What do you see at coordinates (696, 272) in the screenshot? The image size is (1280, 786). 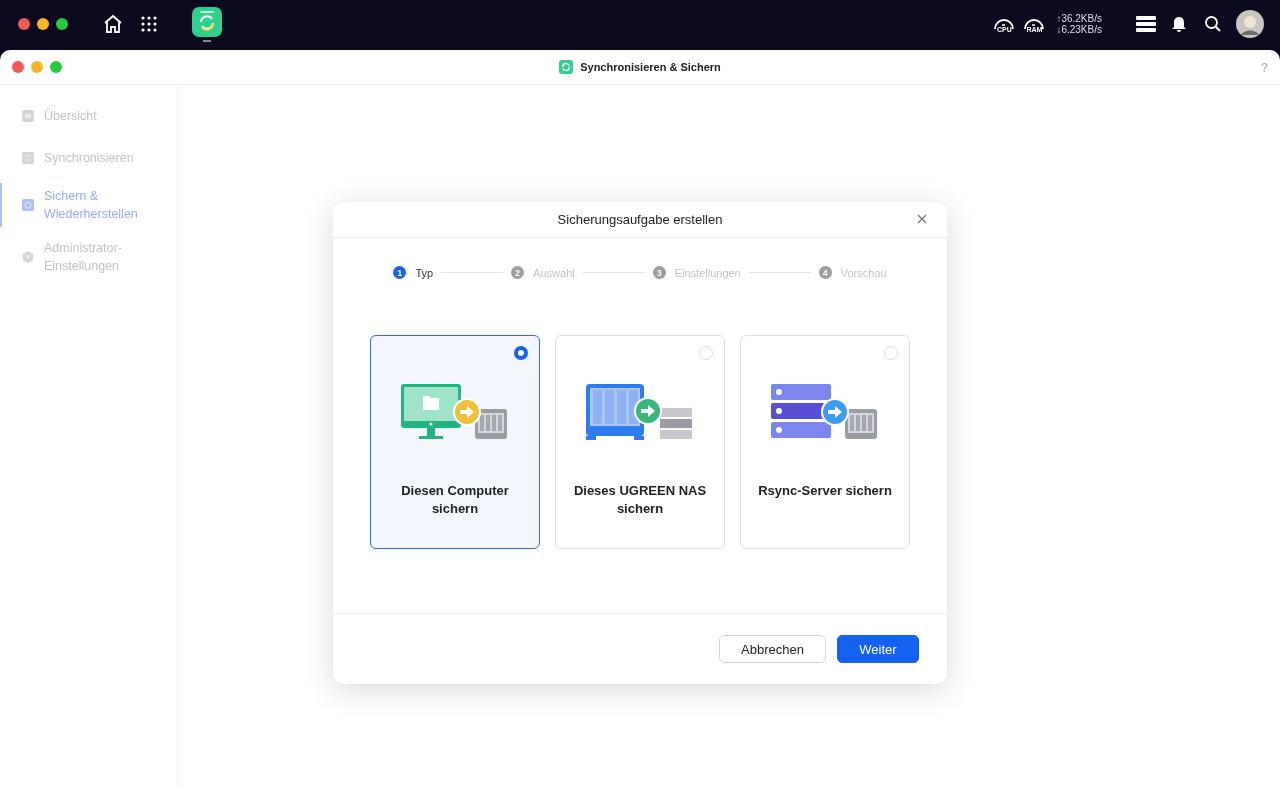 I see `wizard-step: 3 Einstellungen` at bounding box center [696, 272].